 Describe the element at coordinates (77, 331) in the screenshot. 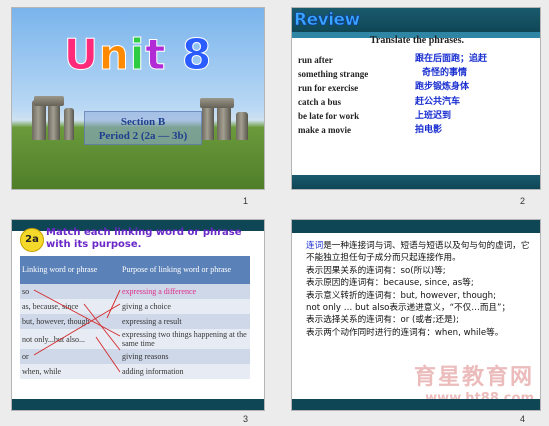

I see `match-lines` at that location.